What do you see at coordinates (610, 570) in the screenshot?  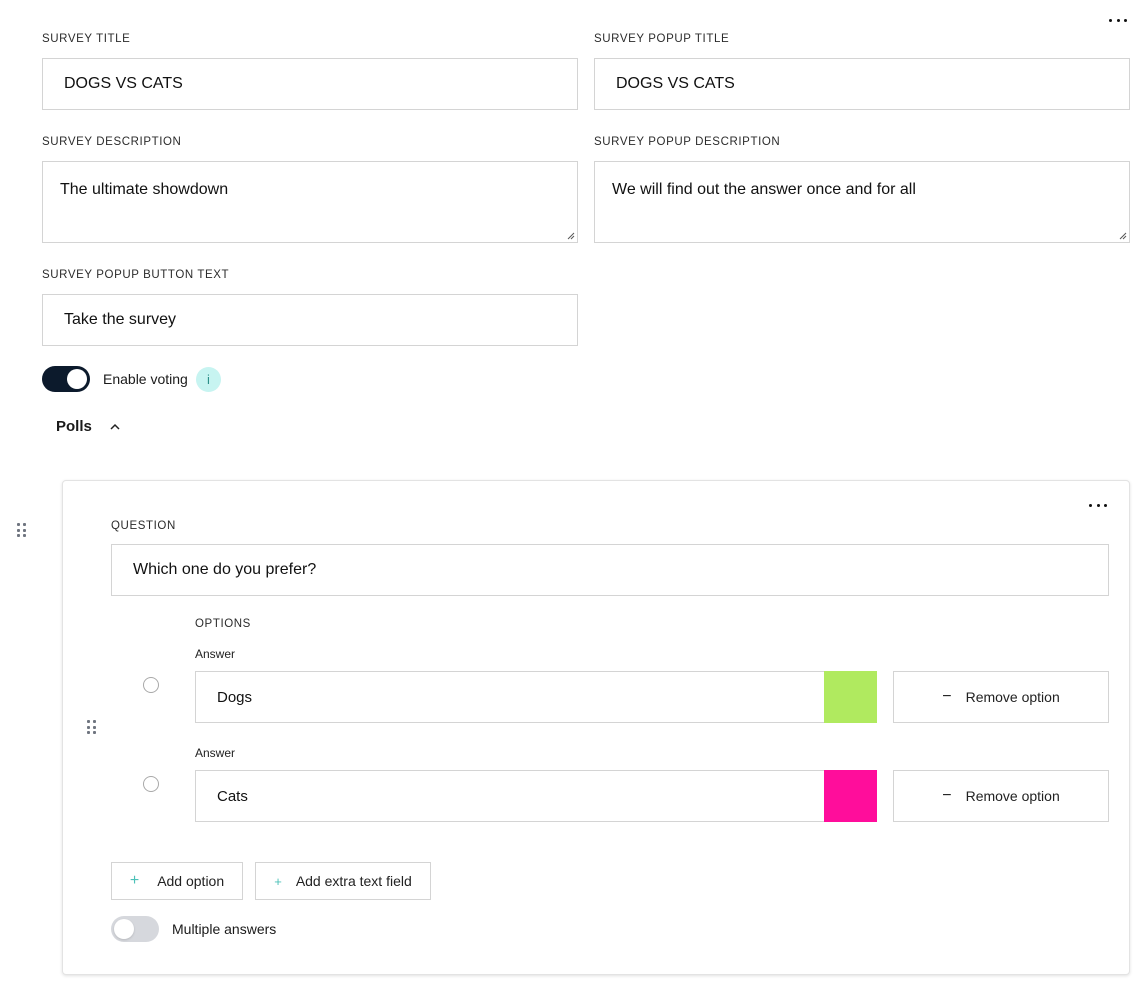 I see `question-input: Which one do you prefer?` at bounding box center [610, 570].